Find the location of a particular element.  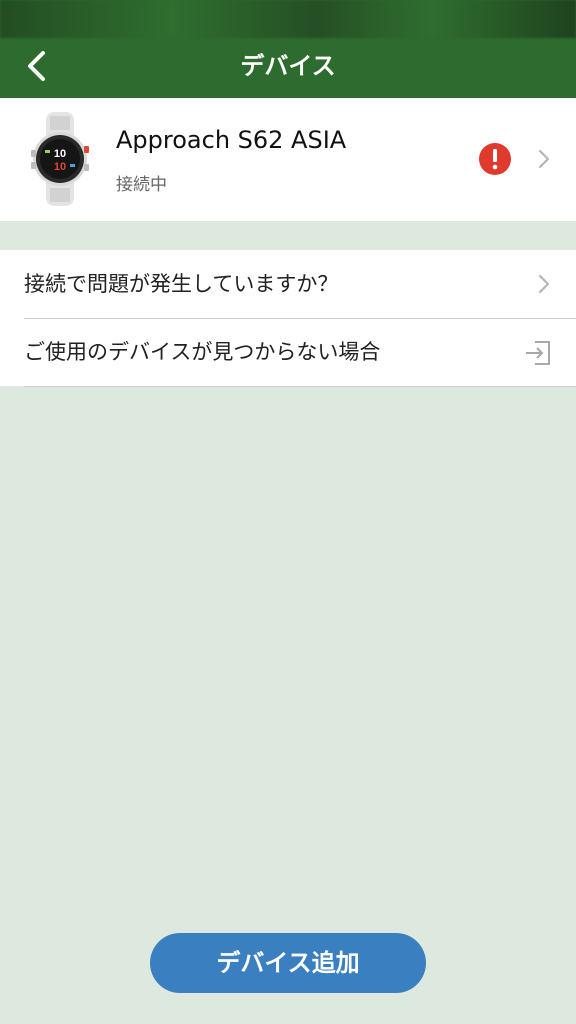

device-status: 接続中 is located at coordinates (141, 185).